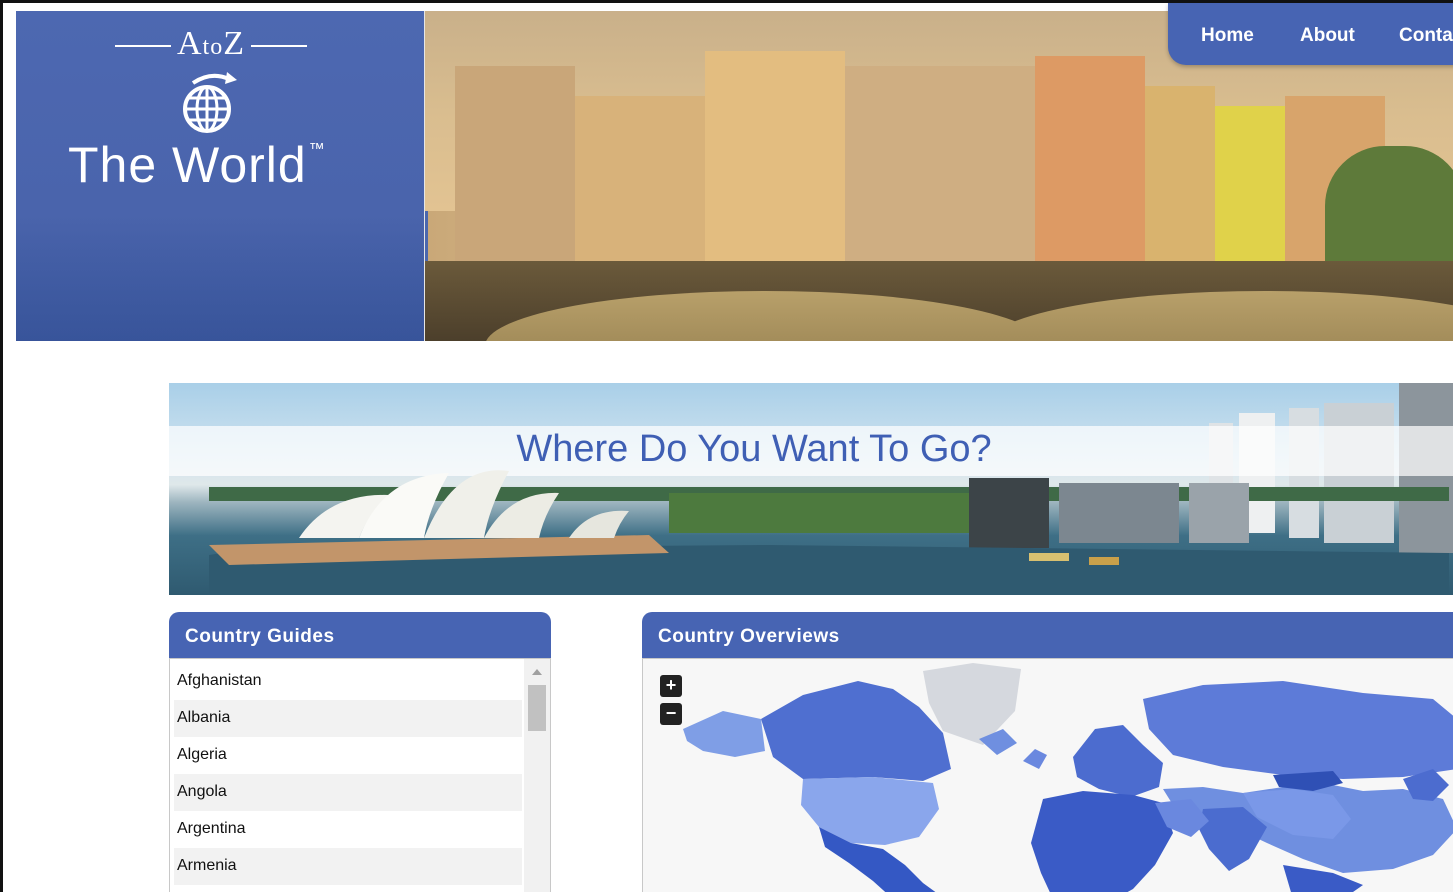  Describe the element at coordinates (348, 866) in the screenshot. I see `country-item-armenia: Armenia` at that location.